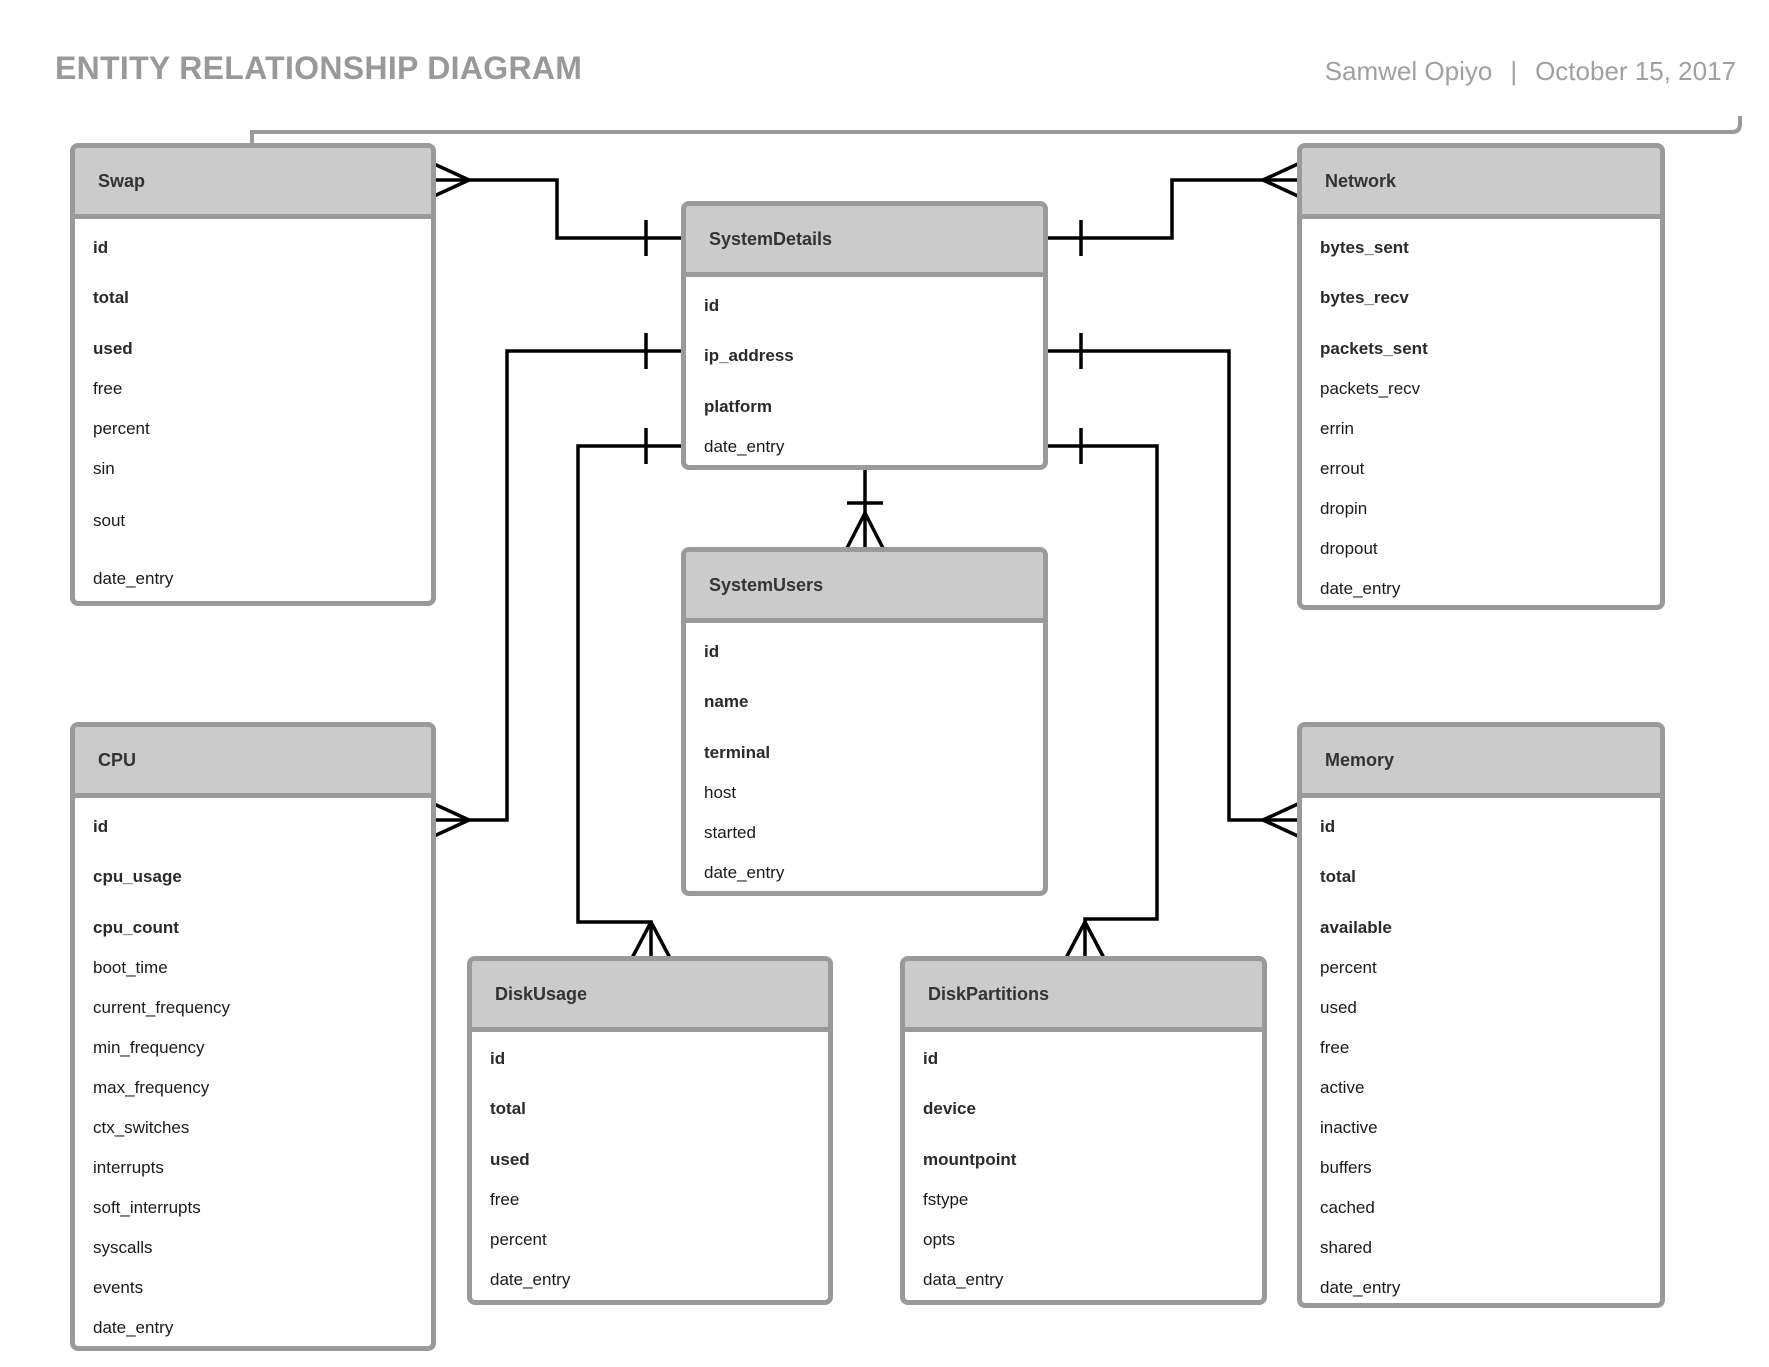 This screenshot has height=1367, width=1769. What do you see at coordinates (1346, 1167) in the screenshot?
I see `field-buffers: buffers` at bounding box center [1346, 1167].